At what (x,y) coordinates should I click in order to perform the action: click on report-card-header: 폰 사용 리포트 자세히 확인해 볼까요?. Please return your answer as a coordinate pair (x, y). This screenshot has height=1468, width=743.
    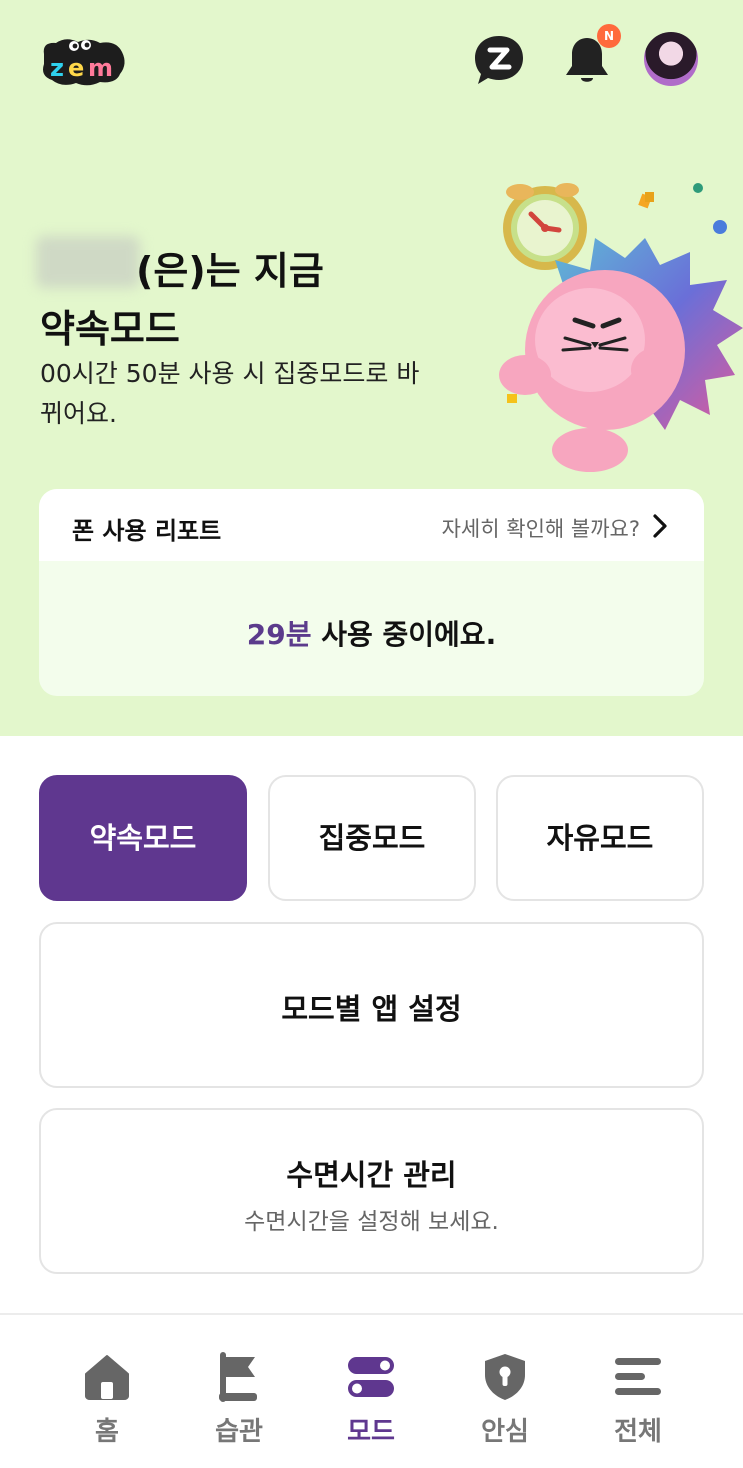
    Looking at the image, I should click on (371, 525).